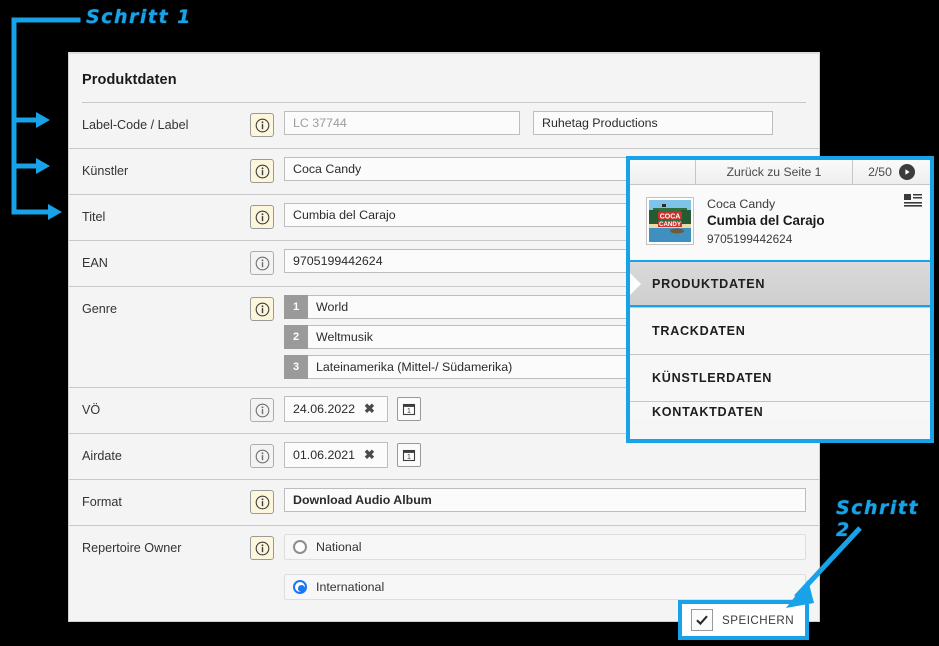  What do you see at coordinates (94, 217) in the screenshot?
I see `row-label: Titel` at bounding box center [94, 217].